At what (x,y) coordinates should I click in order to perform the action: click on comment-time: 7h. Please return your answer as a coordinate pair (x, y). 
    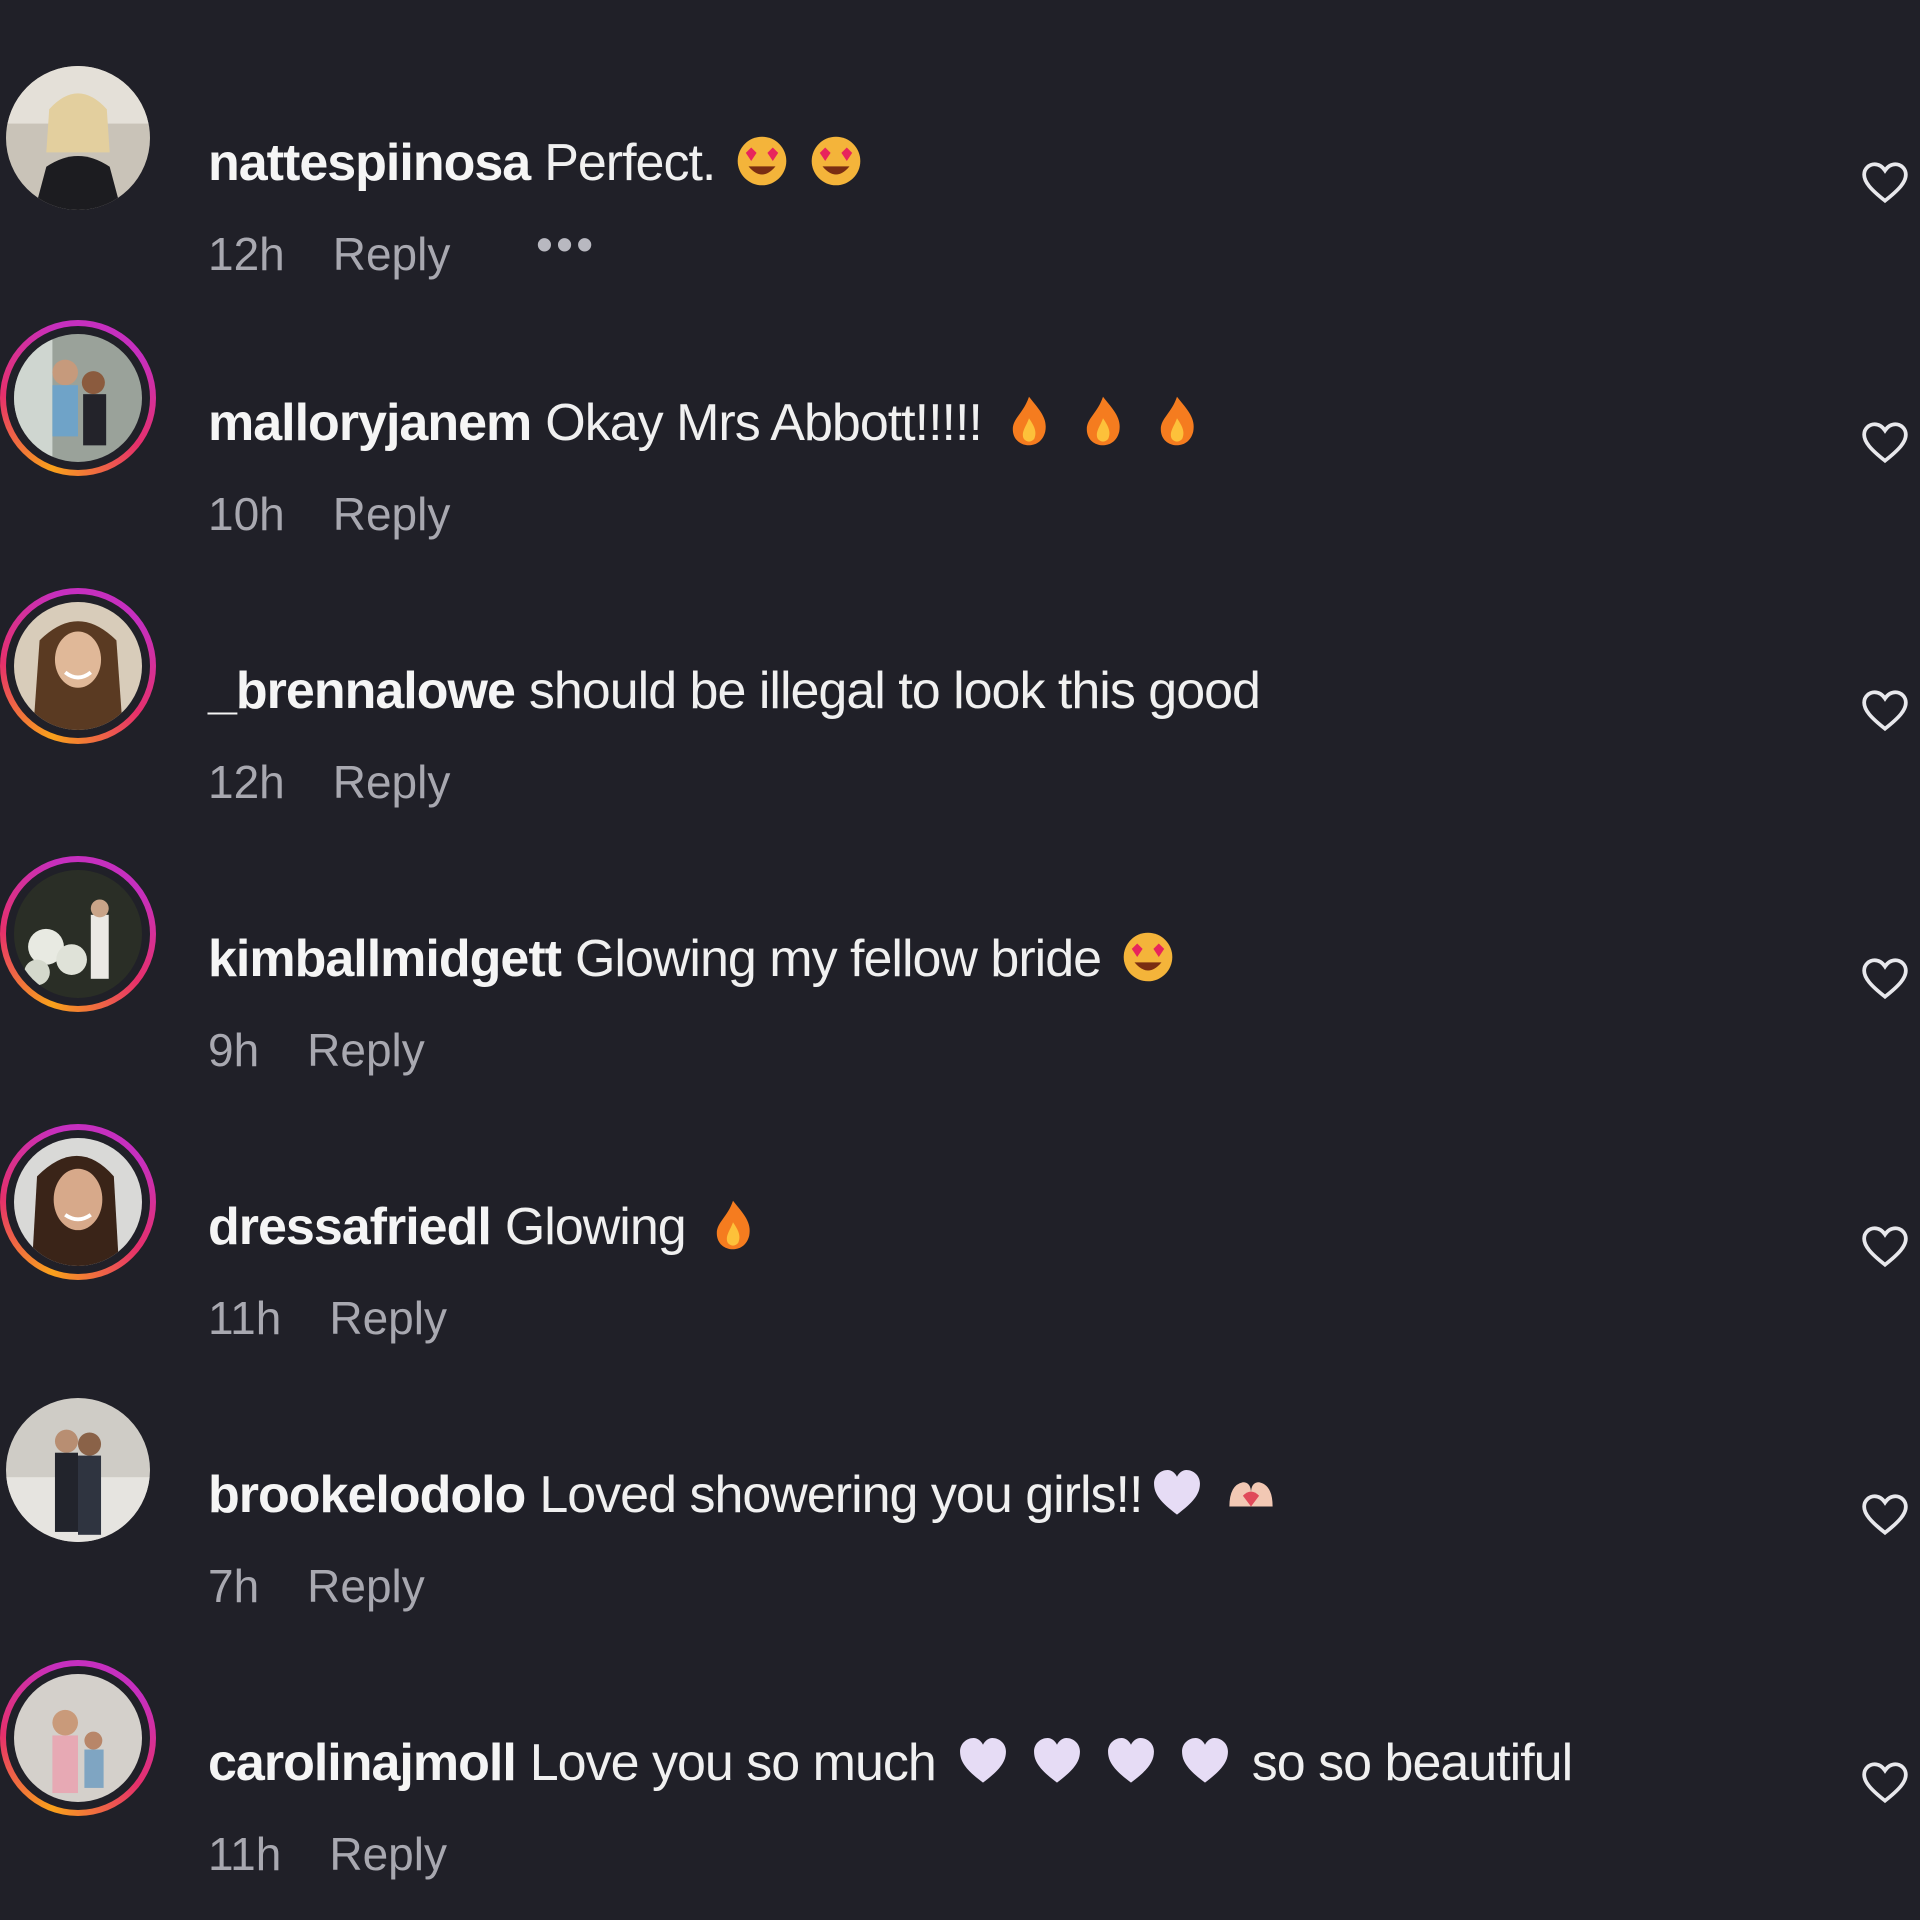
    Looking at the image, I should click on (234, 1586).